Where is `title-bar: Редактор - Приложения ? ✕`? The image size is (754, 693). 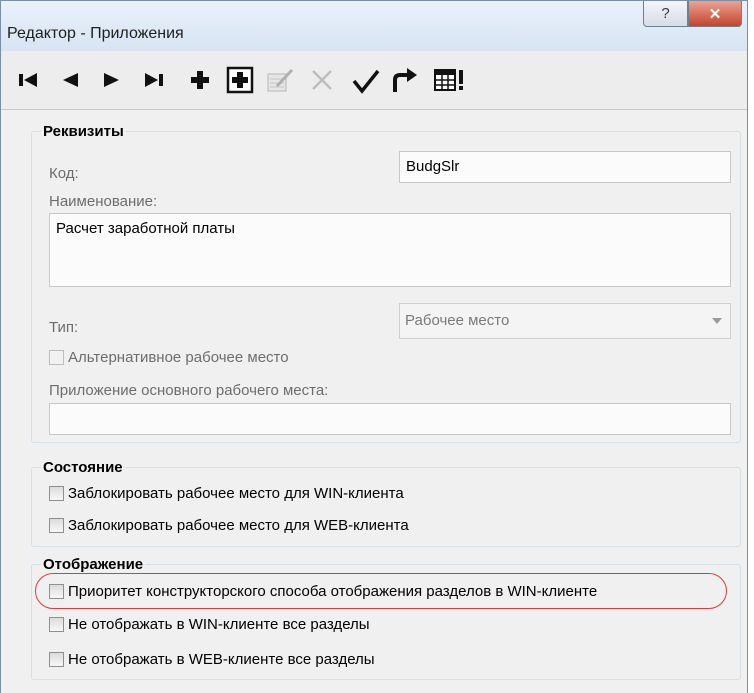 title-bar: Редактор - Приложения ? ✕ is located at coordinates (374, 26).